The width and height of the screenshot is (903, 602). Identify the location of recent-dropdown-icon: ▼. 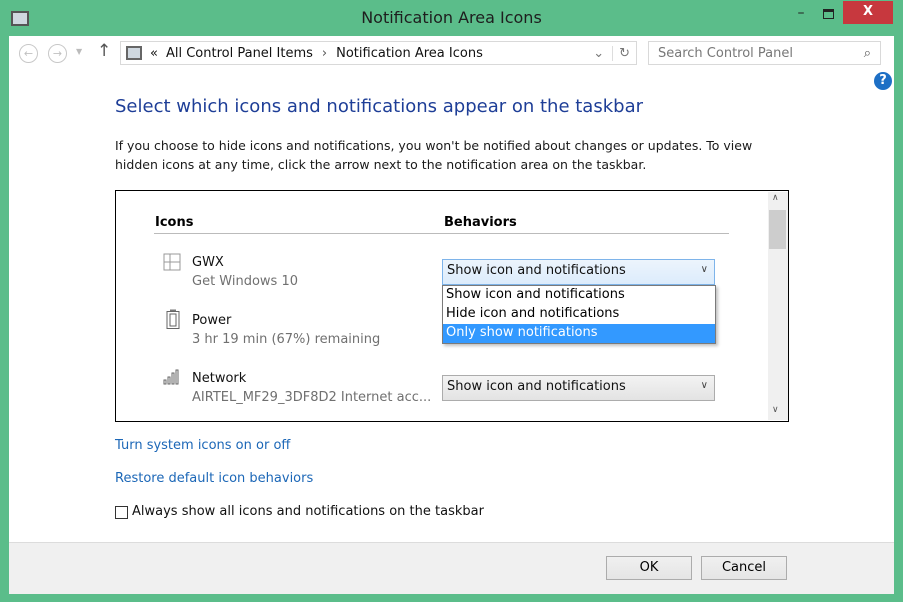
(79, 51).